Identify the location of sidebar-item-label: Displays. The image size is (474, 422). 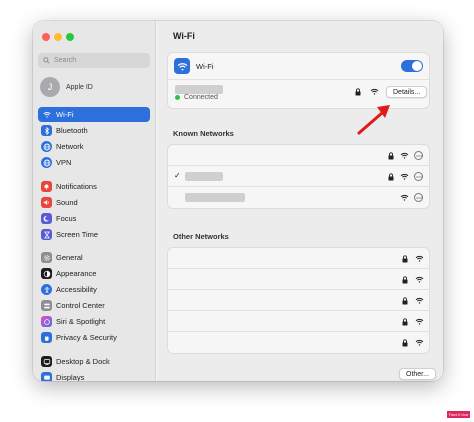
(70, 377).